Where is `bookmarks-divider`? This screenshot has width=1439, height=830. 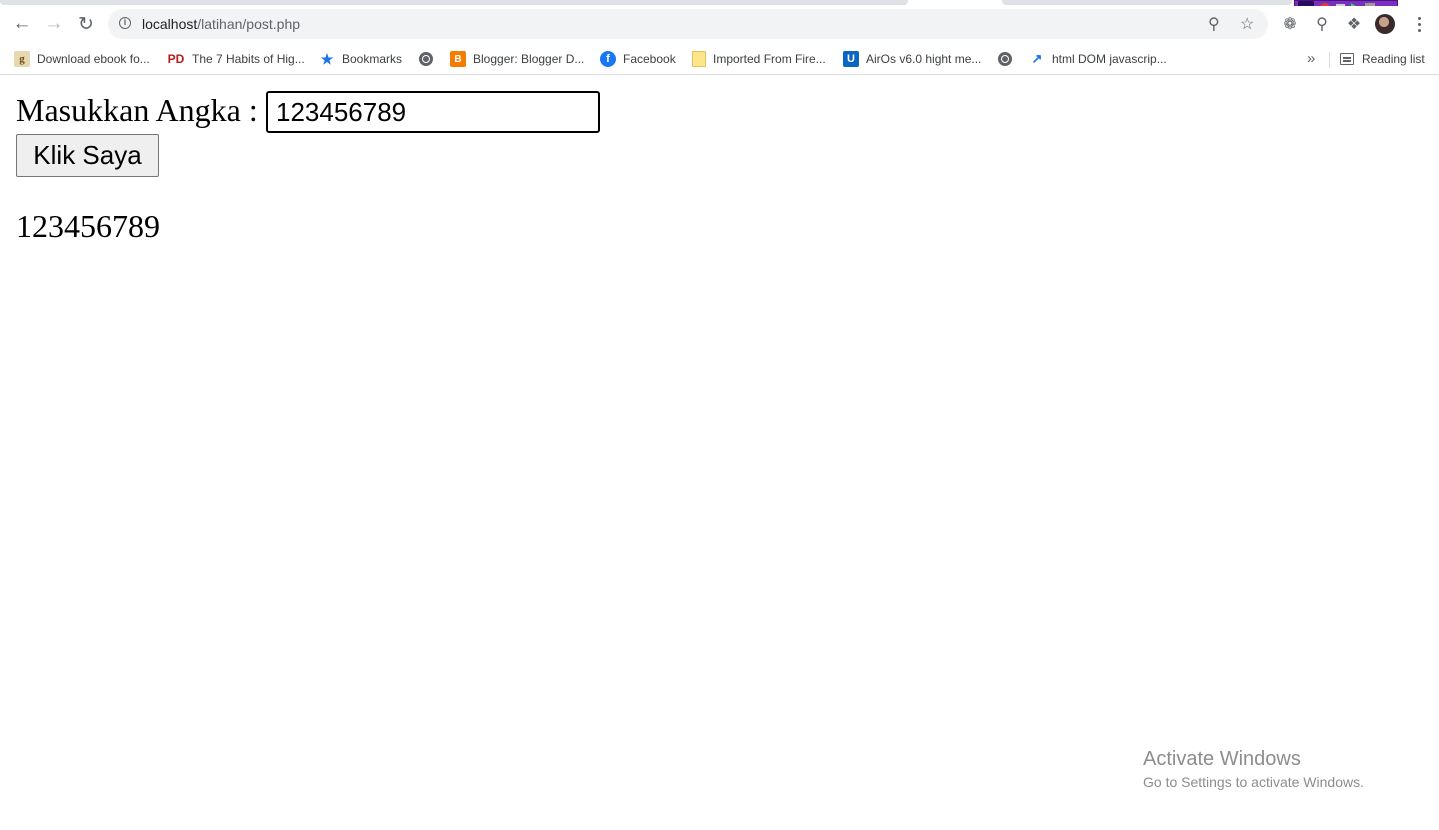 bookmarks-divider is located at coordinates (1329, 60).